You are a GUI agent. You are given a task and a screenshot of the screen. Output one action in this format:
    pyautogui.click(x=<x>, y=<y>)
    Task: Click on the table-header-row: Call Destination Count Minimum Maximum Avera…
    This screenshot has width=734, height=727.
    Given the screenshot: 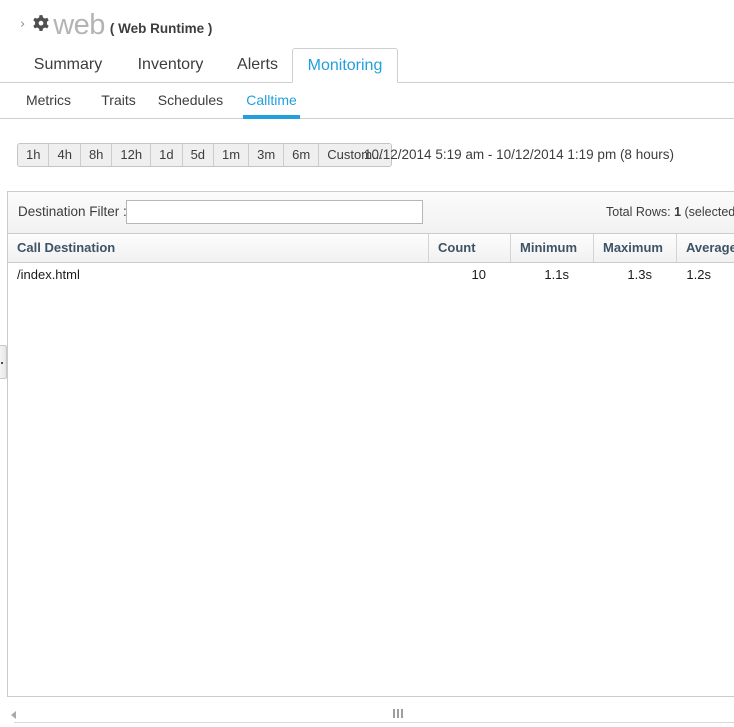 What is the action you would take?
    pyautogui.click(x=371, y=248)
    